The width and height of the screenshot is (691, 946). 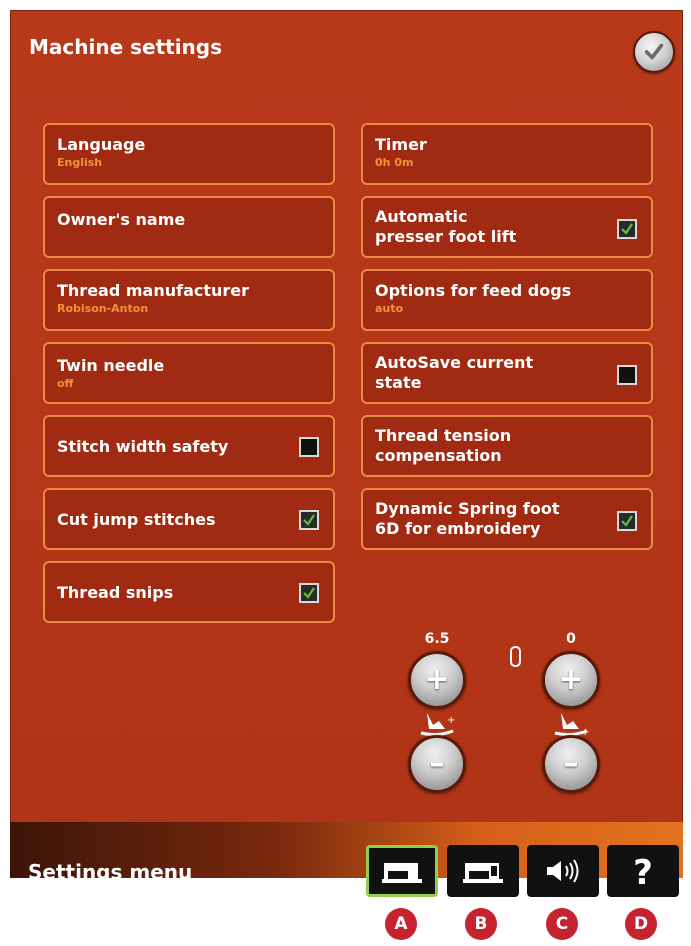 I want to click on sewing-machine-icon, so click(x=402, y=873).